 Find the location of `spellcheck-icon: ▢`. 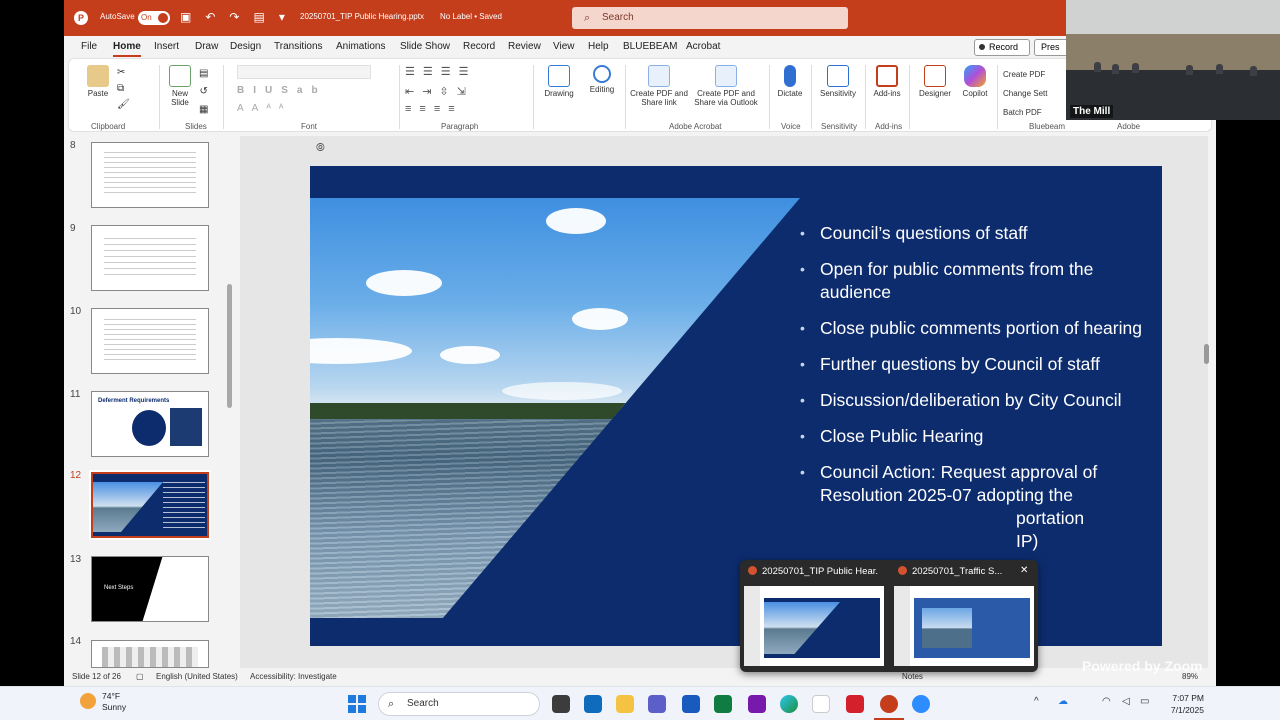

spellcheck-icon: ▢ is located at coordinates (140, 676).